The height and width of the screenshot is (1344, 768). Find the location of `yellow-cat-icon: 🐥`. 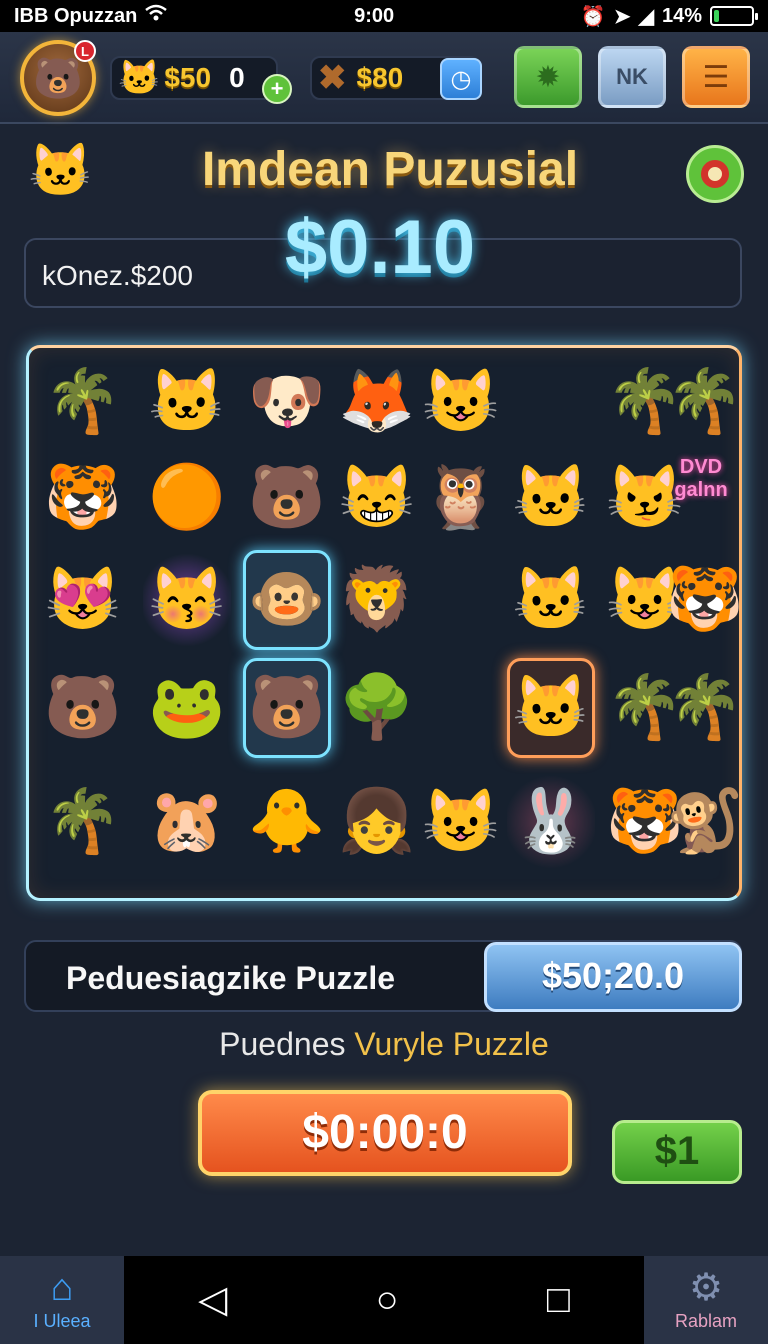

yellow-cat-icon: 🐥 is located at coordinates (287, 822).